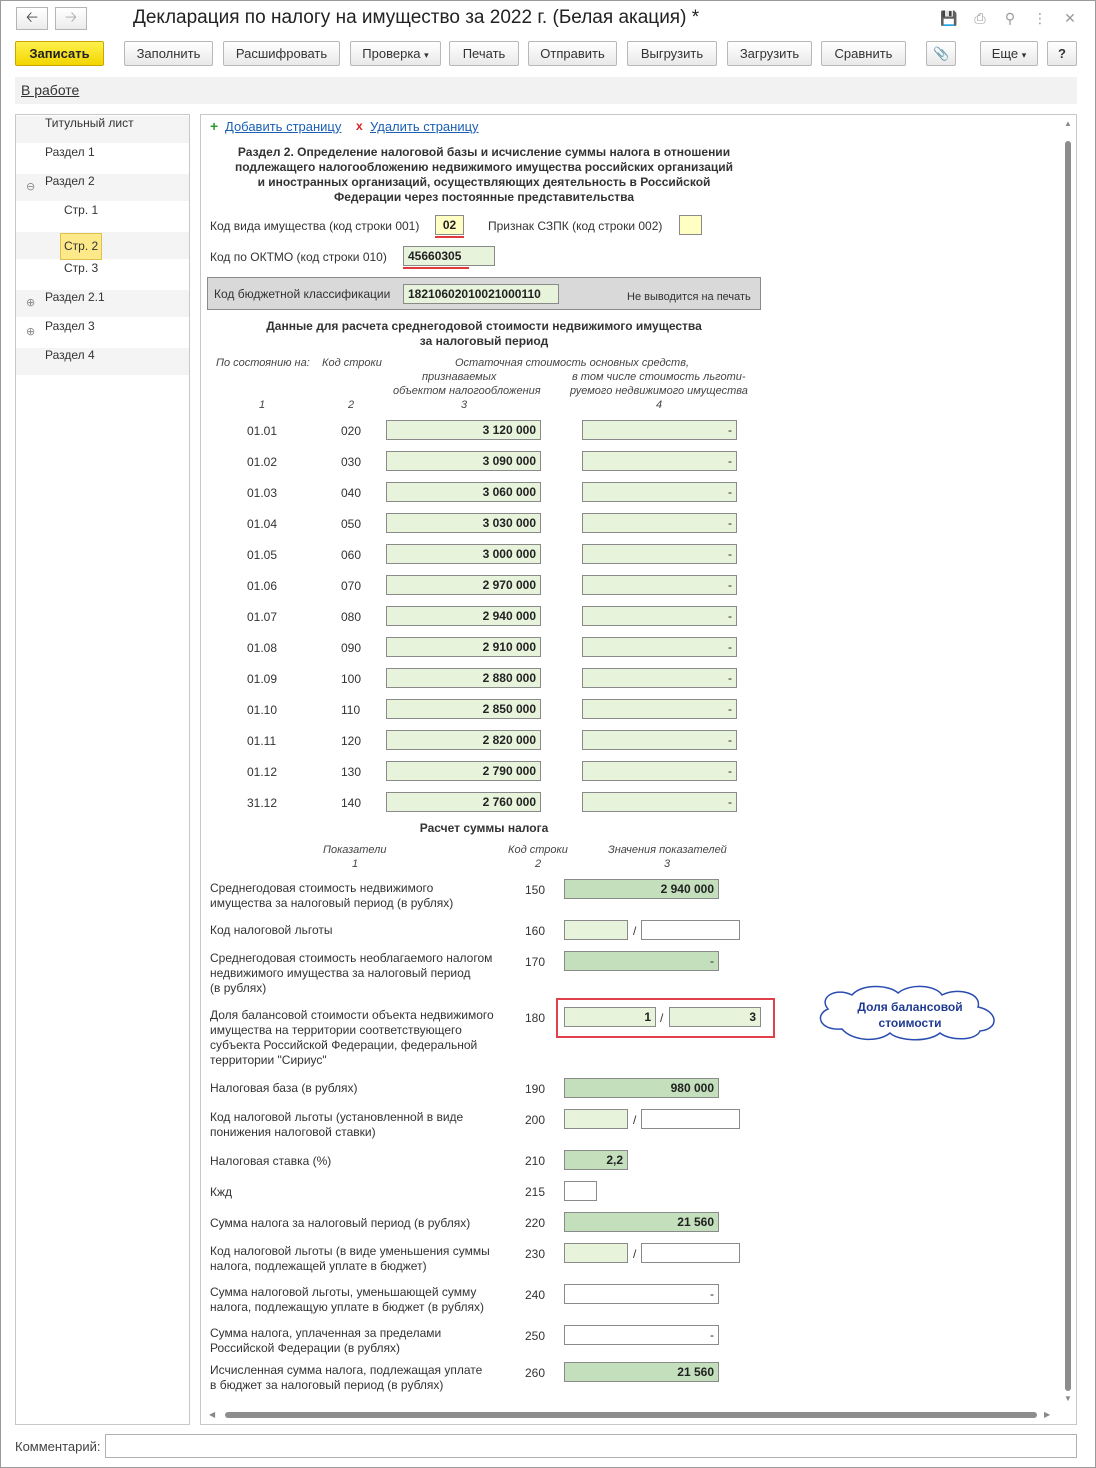 This screenshot has height=1468, width=1096. What do you see at coordinates (168, 53) in the screenshot?
I see `fill-button: Заполнить` at bounding box center [168, 53].